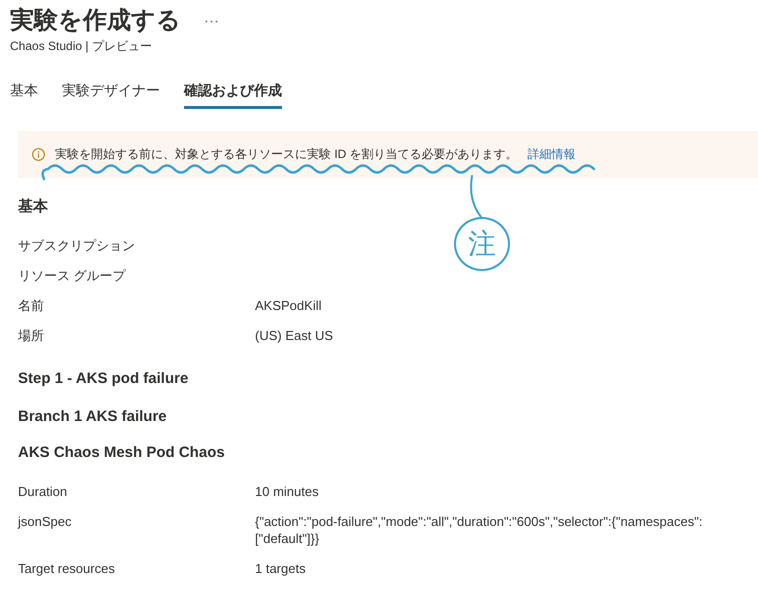 The width and height of the screenshot is (758, 609). Describe the element at coordinates (93, 417) in the screenshot. I see `section-heading: Branch 1 AKS failure` at that location.